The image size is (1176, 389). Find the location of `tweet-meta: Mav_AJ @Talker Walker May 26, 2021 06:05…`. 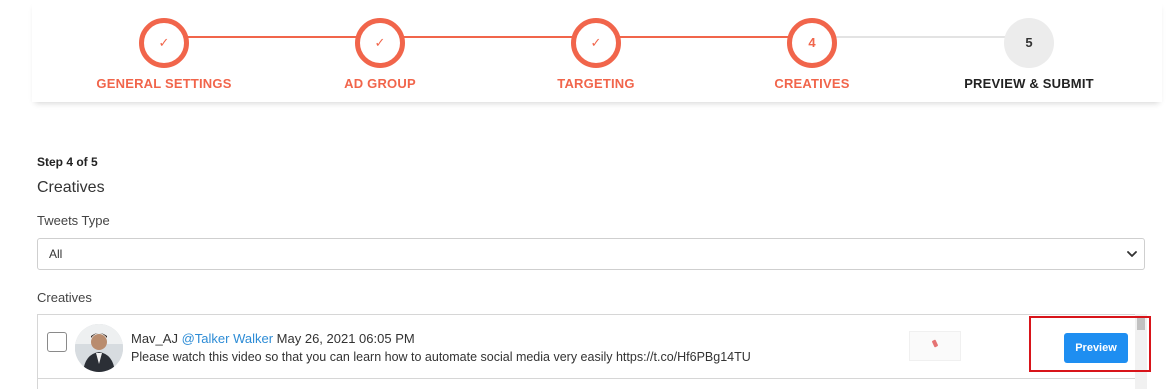

tweet-meta: Mav_AJ @Talker Walker May 26, 2021 06:05… is located at coordinates (273, 338).